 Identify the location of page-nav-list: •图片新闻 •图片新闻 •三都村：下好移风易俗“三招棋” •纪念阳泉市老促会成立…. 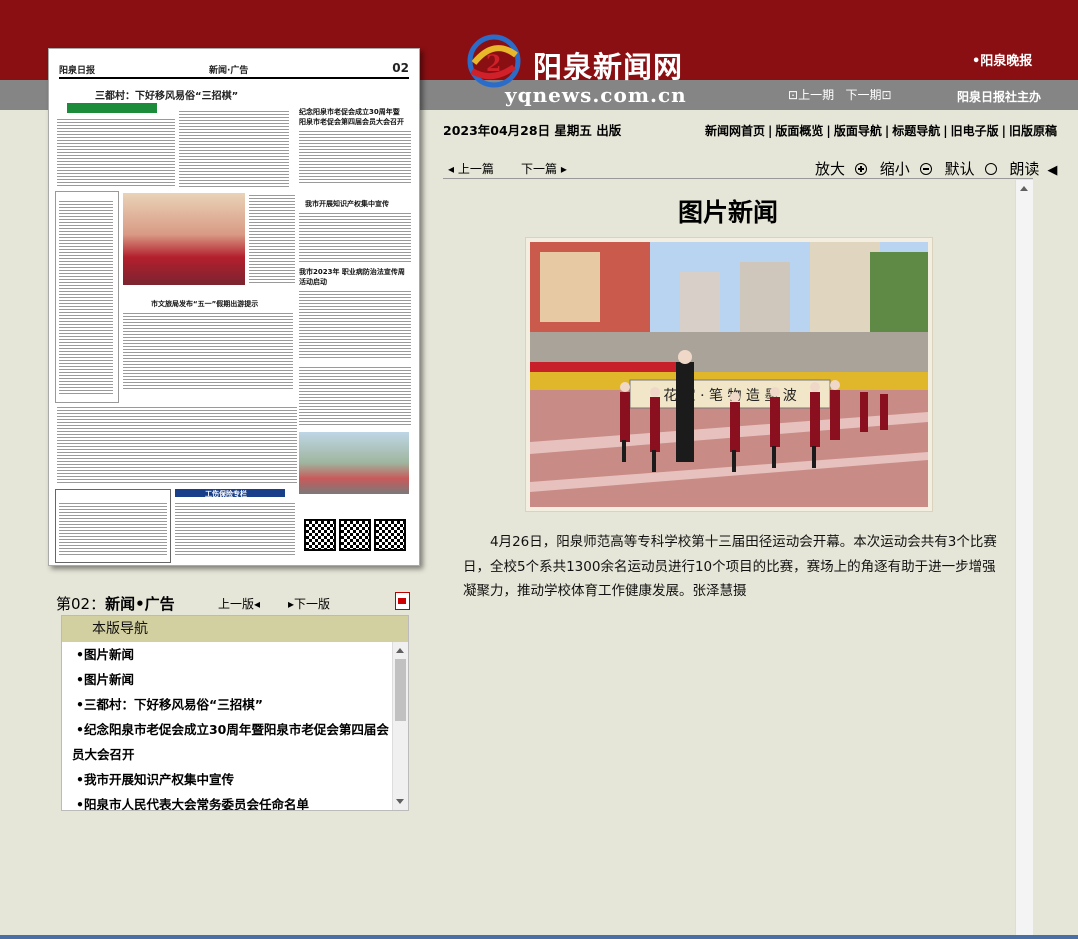
(227, 726).